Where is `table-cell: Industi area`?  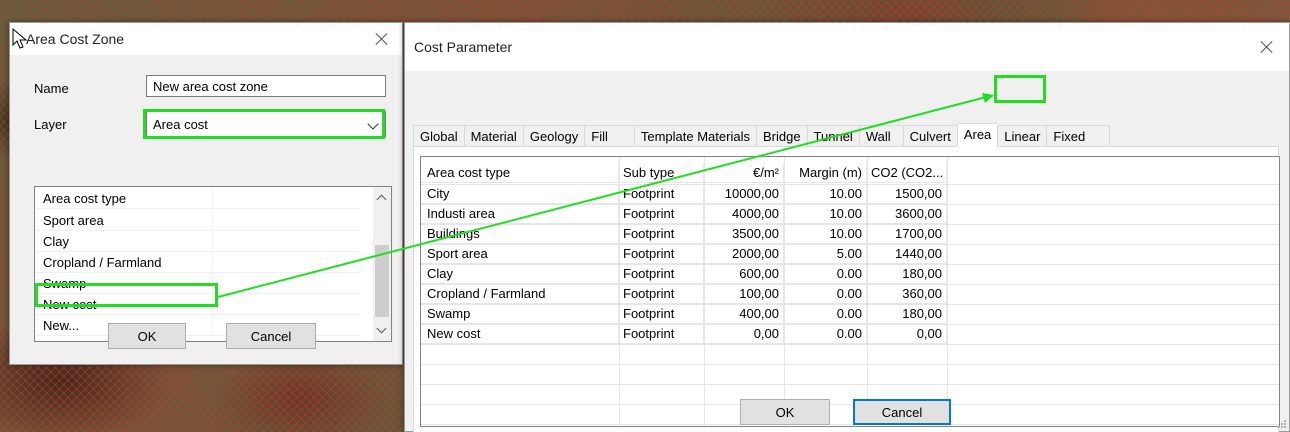 table-cell: Industi area is located at coordinates (520, 214).